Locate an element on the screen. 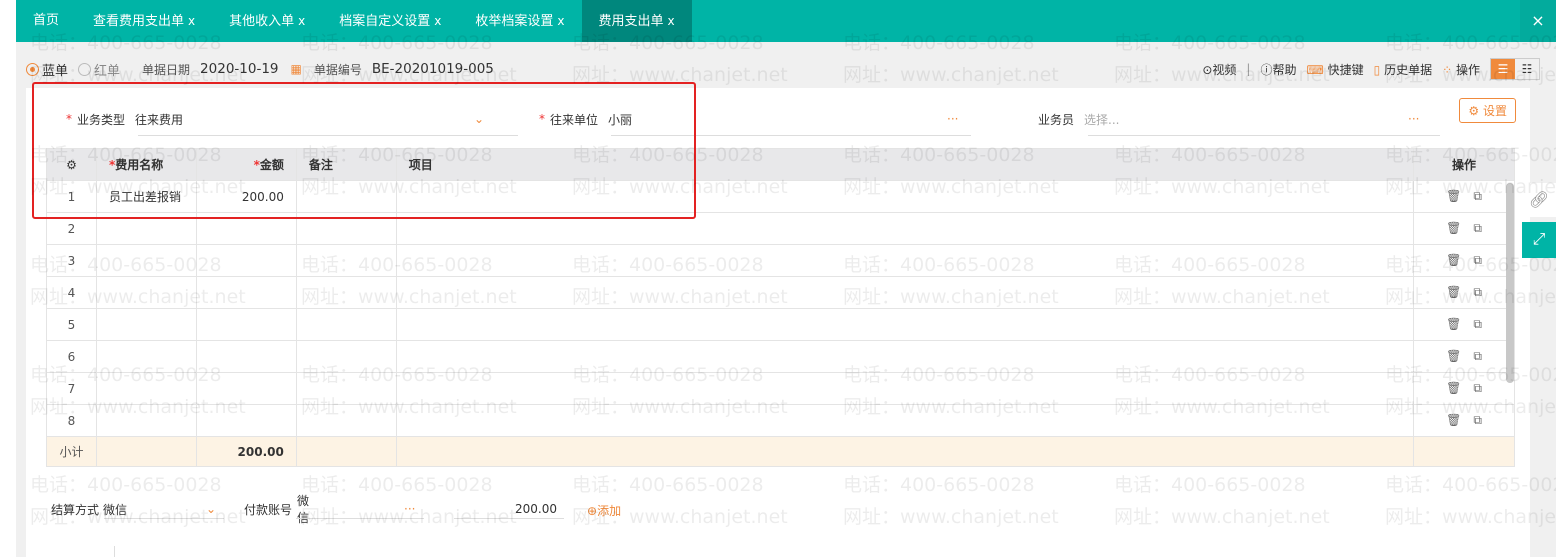  method-select: 微信 is located at coordinates (115, 509).